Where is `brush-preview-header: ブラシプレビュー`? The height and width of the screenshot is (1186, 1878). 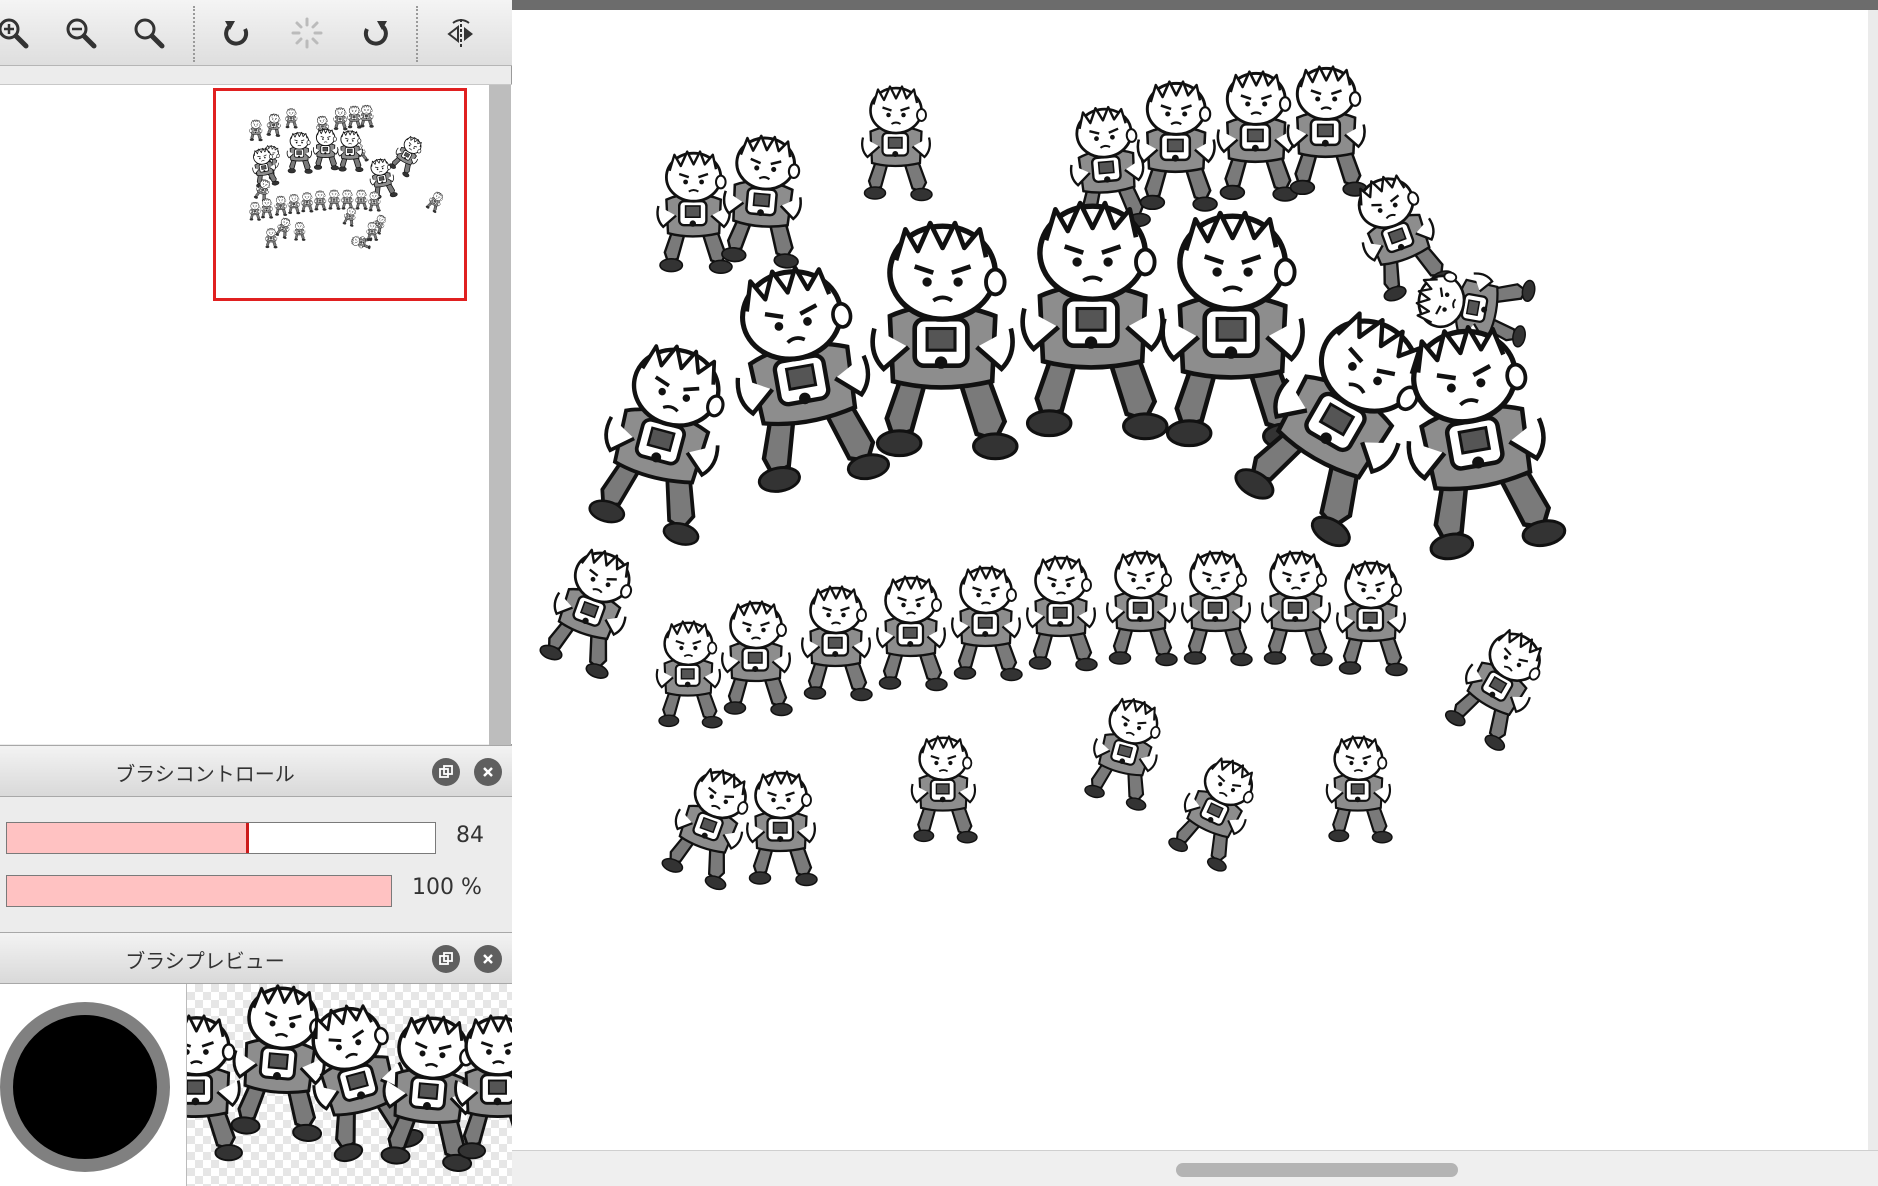
brush-preview-header: ブラシプレビュー is located at coordinates (256, 958).